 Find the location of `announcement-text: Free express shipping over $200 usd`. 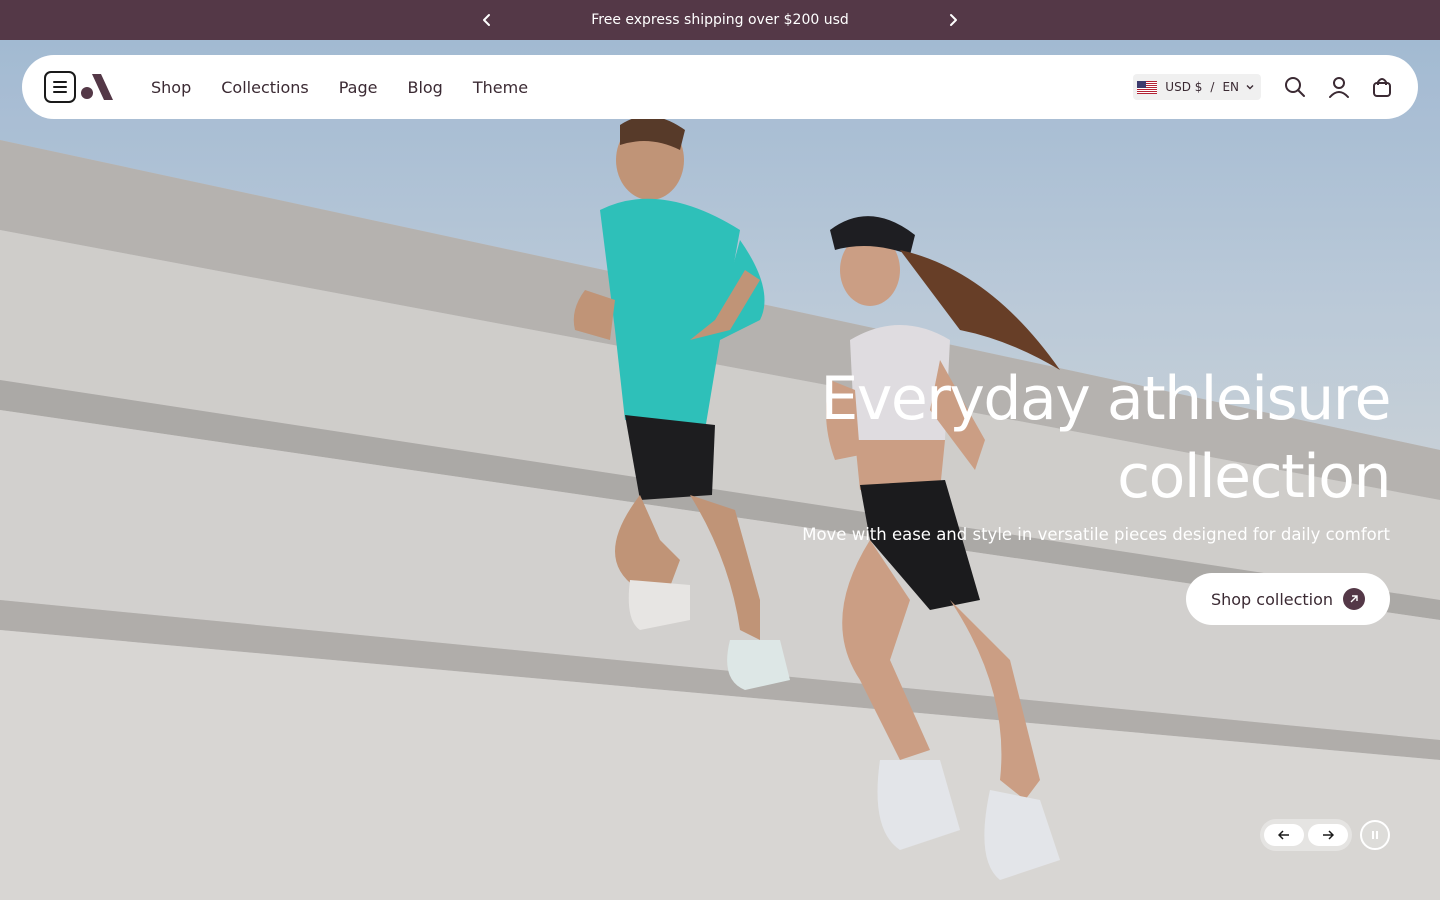

announcement-text: Free express shipping over $200 usd is located at coordinates (720, 20).